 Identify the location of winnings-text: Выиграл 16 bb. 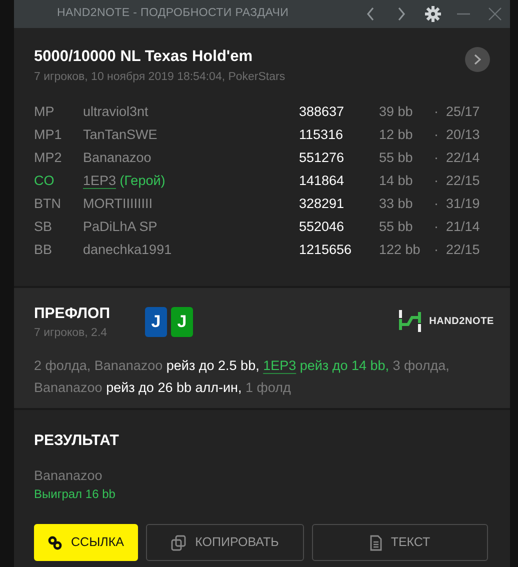
(75, 494).